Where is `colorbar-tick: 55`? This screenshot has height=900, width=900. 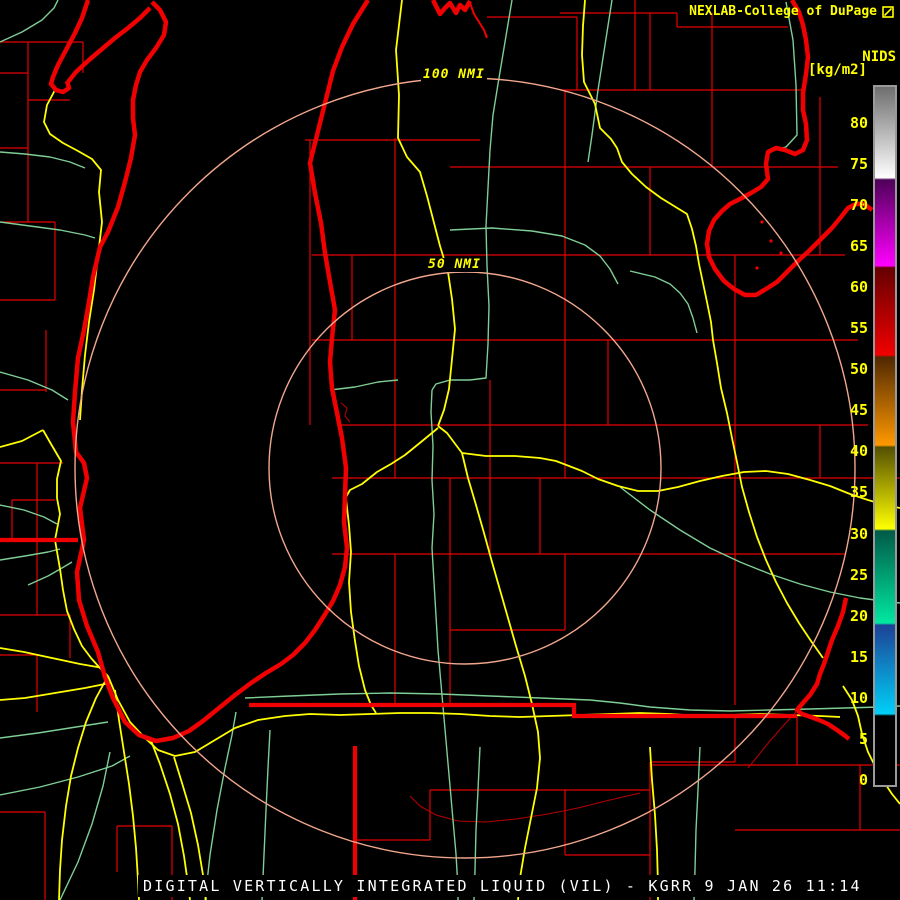
colorbar-tick: 55 is located at coordinates (858, 328).